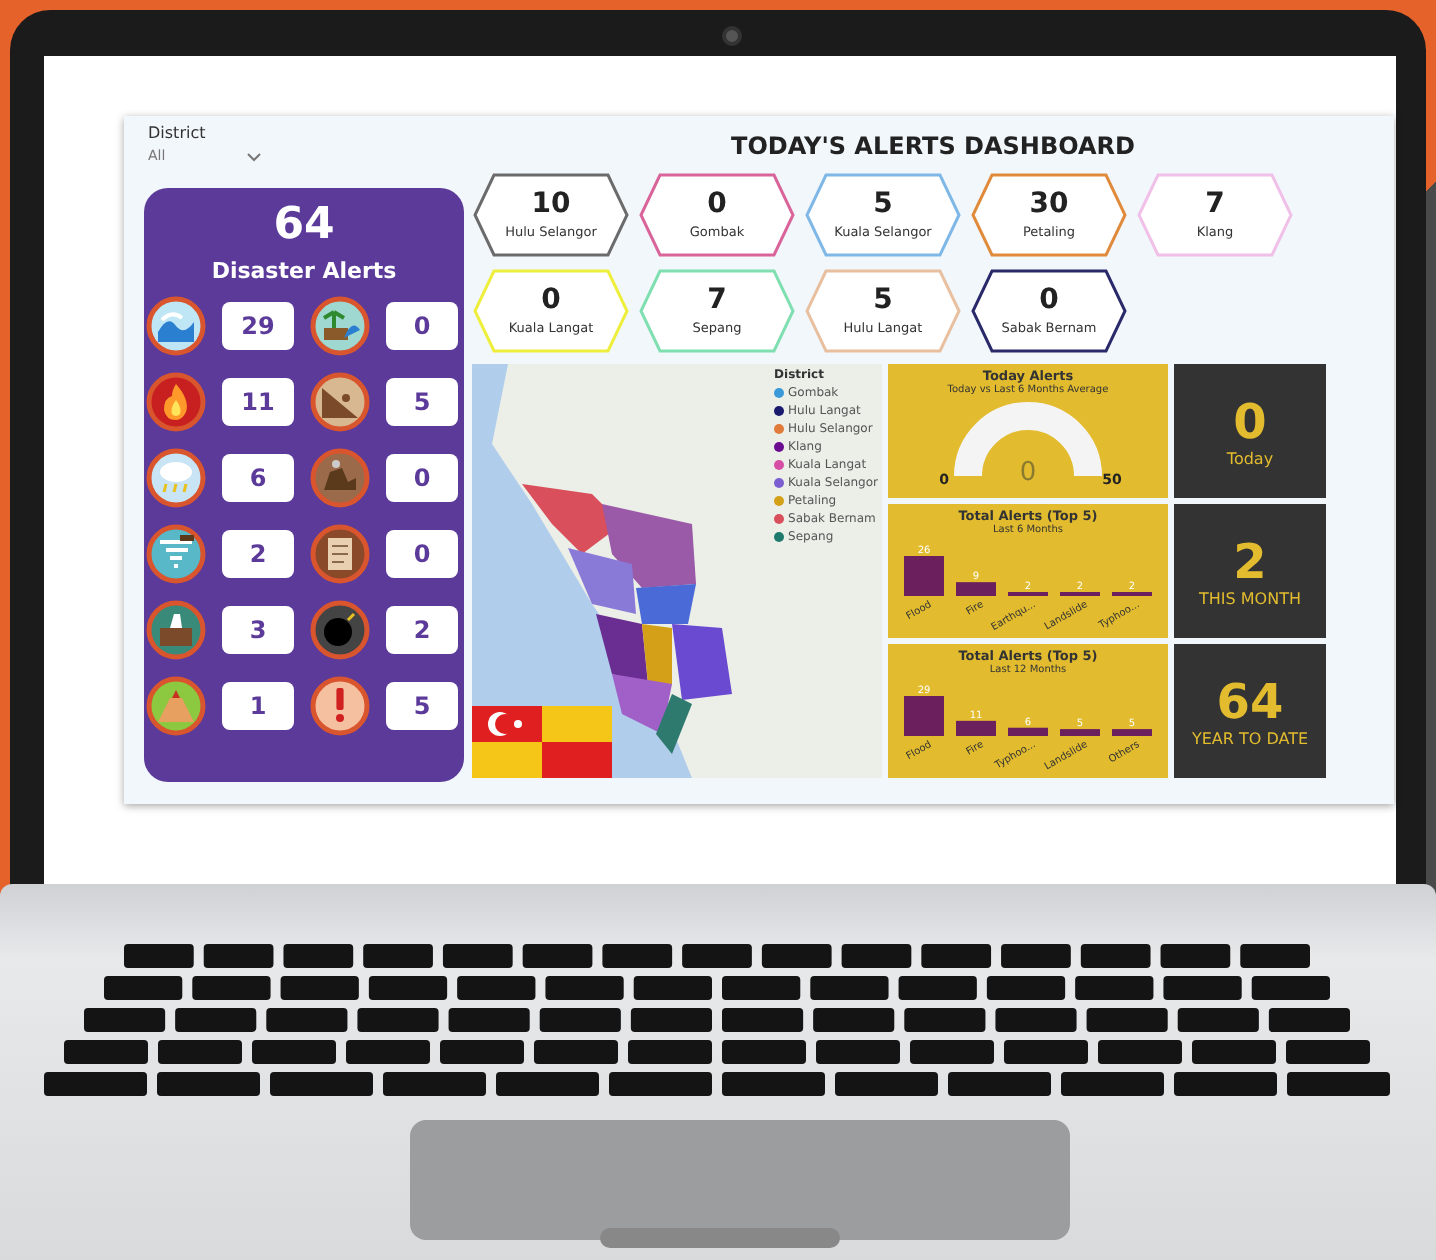 This screenshot has width=1436, height=1260. I want to click on flame-icon, so click(176, 402).